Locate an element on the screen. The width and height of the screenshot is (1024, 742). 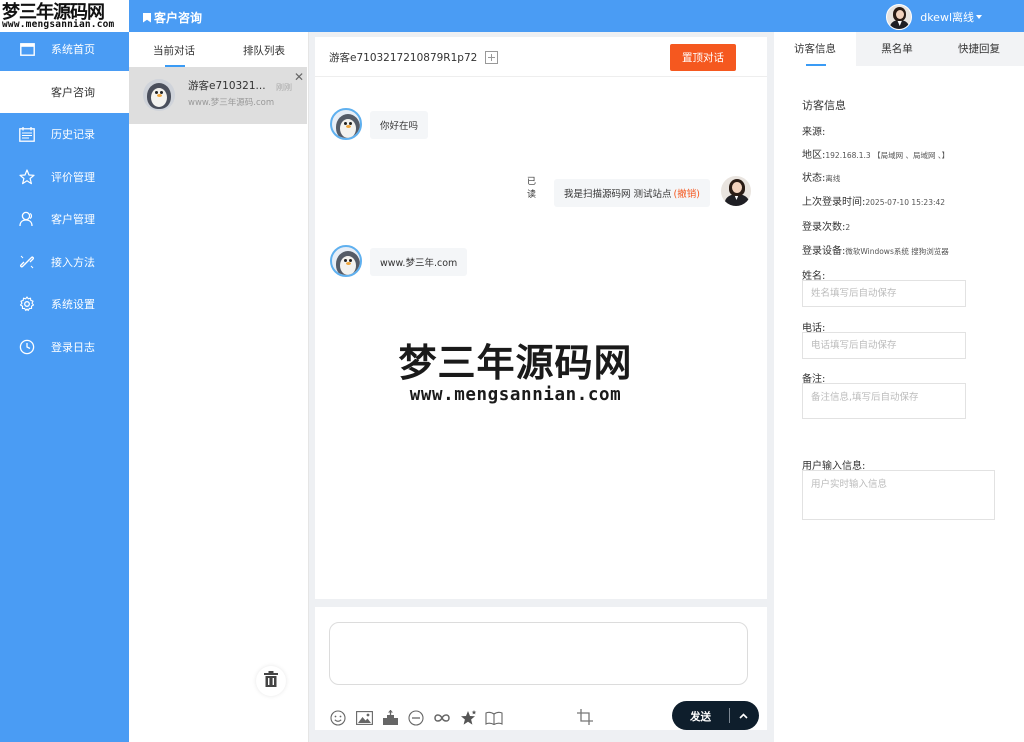
info-device-value: 微软Windows系统 搜狗浏览器 is located at coordinates (897, 251).